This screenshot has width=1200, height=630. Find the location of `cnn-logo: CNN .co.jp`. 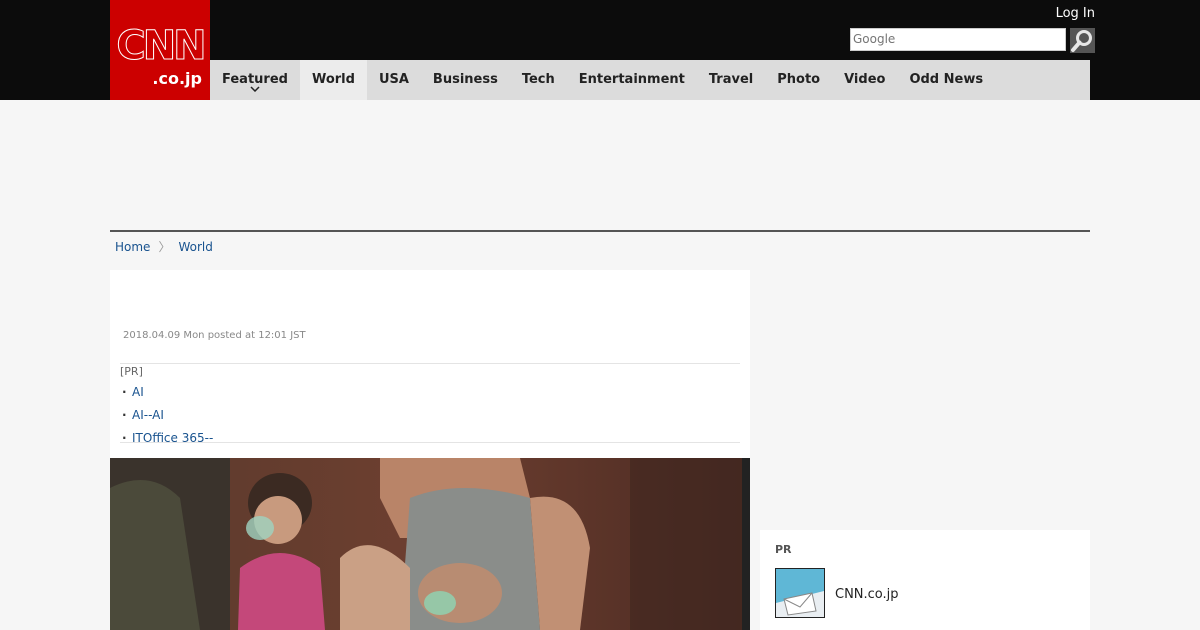

cnn-logo: CNN .co.jp is located at coordinates (160, 50).